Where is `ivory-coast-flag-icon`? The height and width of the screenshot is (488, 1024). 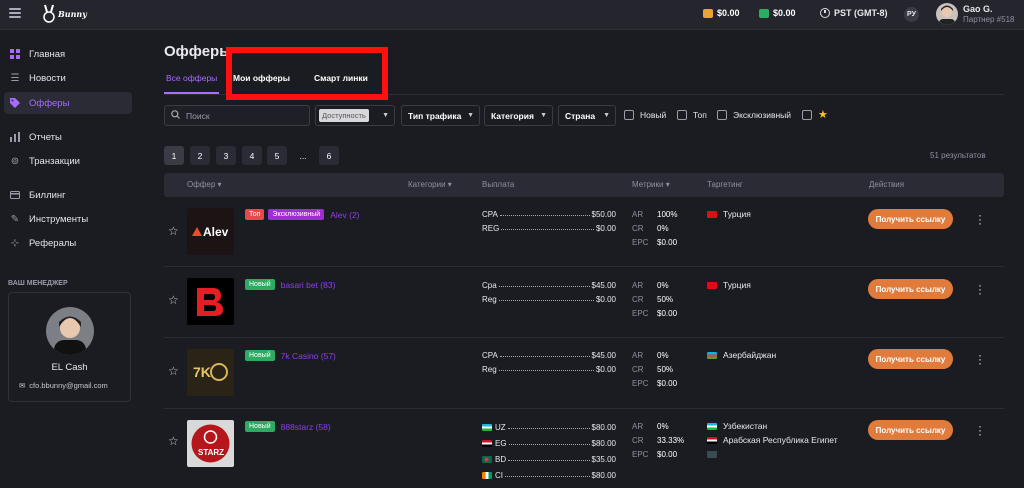 ivory-coast-flag-icon is located at coordinates (487, 475).